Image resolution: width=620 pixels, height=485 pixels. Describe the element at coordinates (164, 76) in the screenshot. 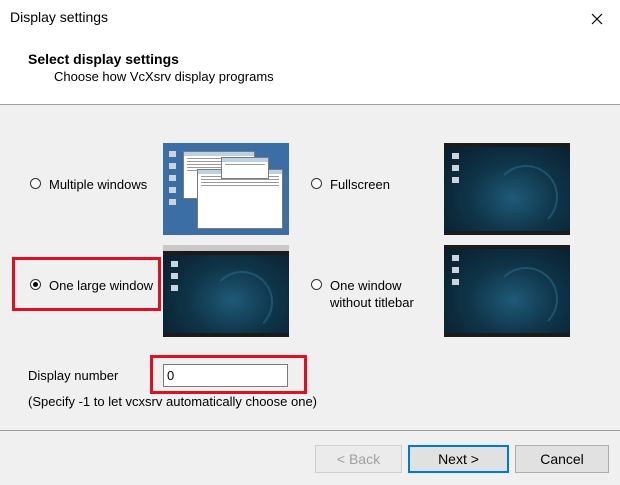

I see `header-subtitle: Choose how VcXsrv display programs` at that location.